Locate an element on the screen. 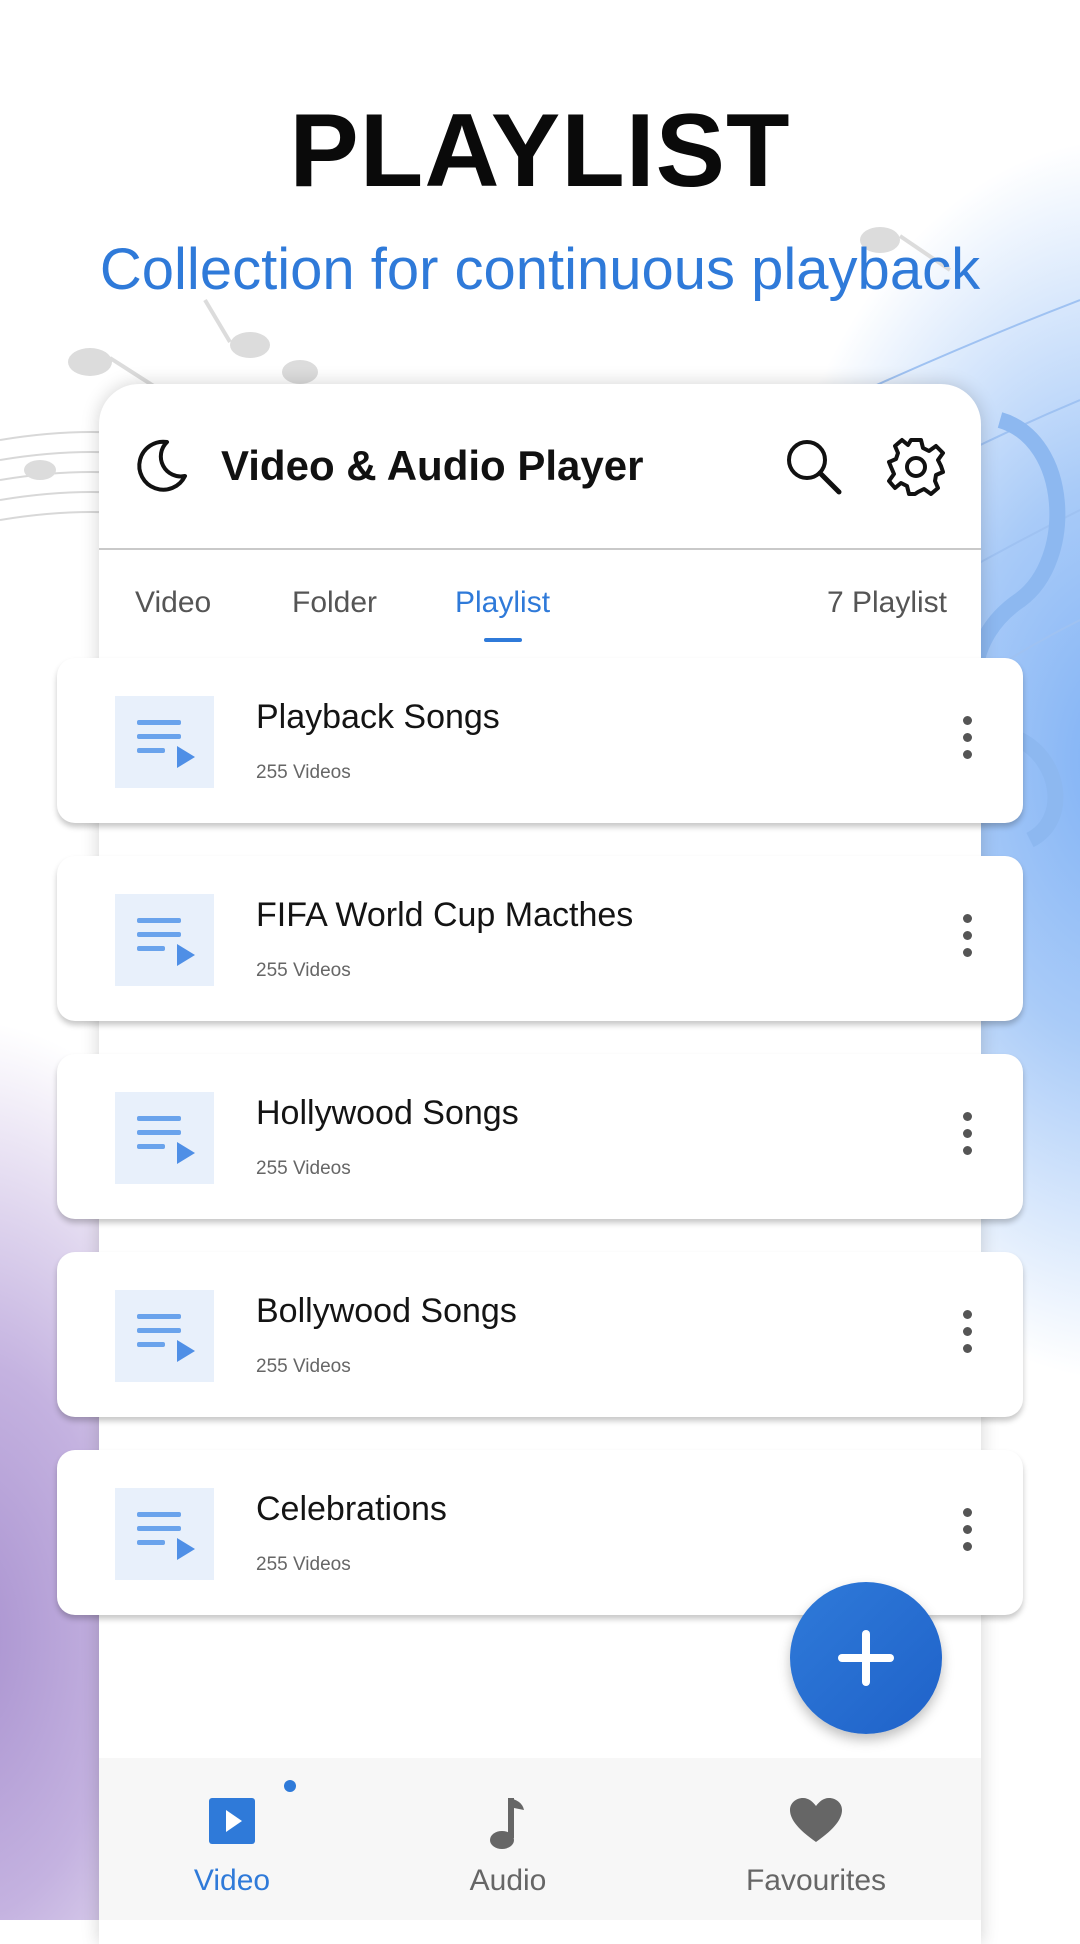 This screenshot has width=1080, height=1944. add-playlist-button is located at coordinates (866, 1658).